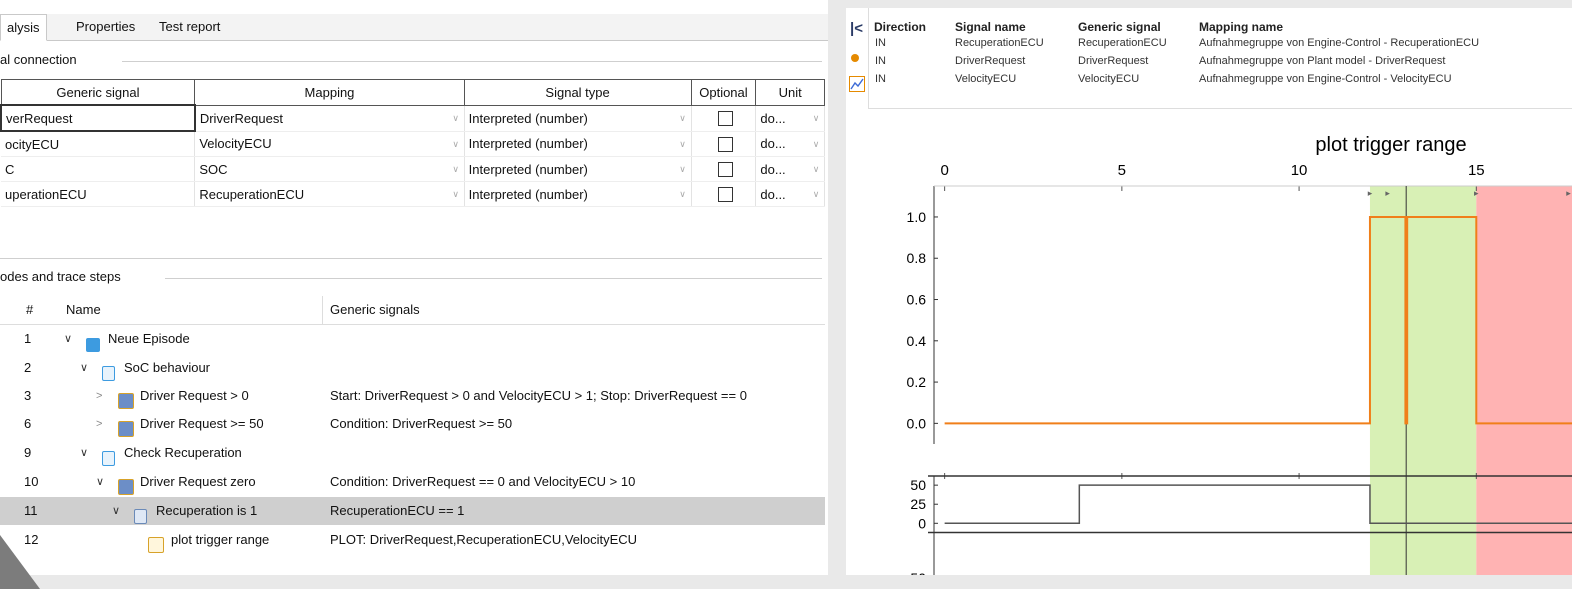  What do you see at coordinates (329, 144) in the screenshot?
I see `mapping-combo: VelocityECU ∨` at bounding box center [329, 144].